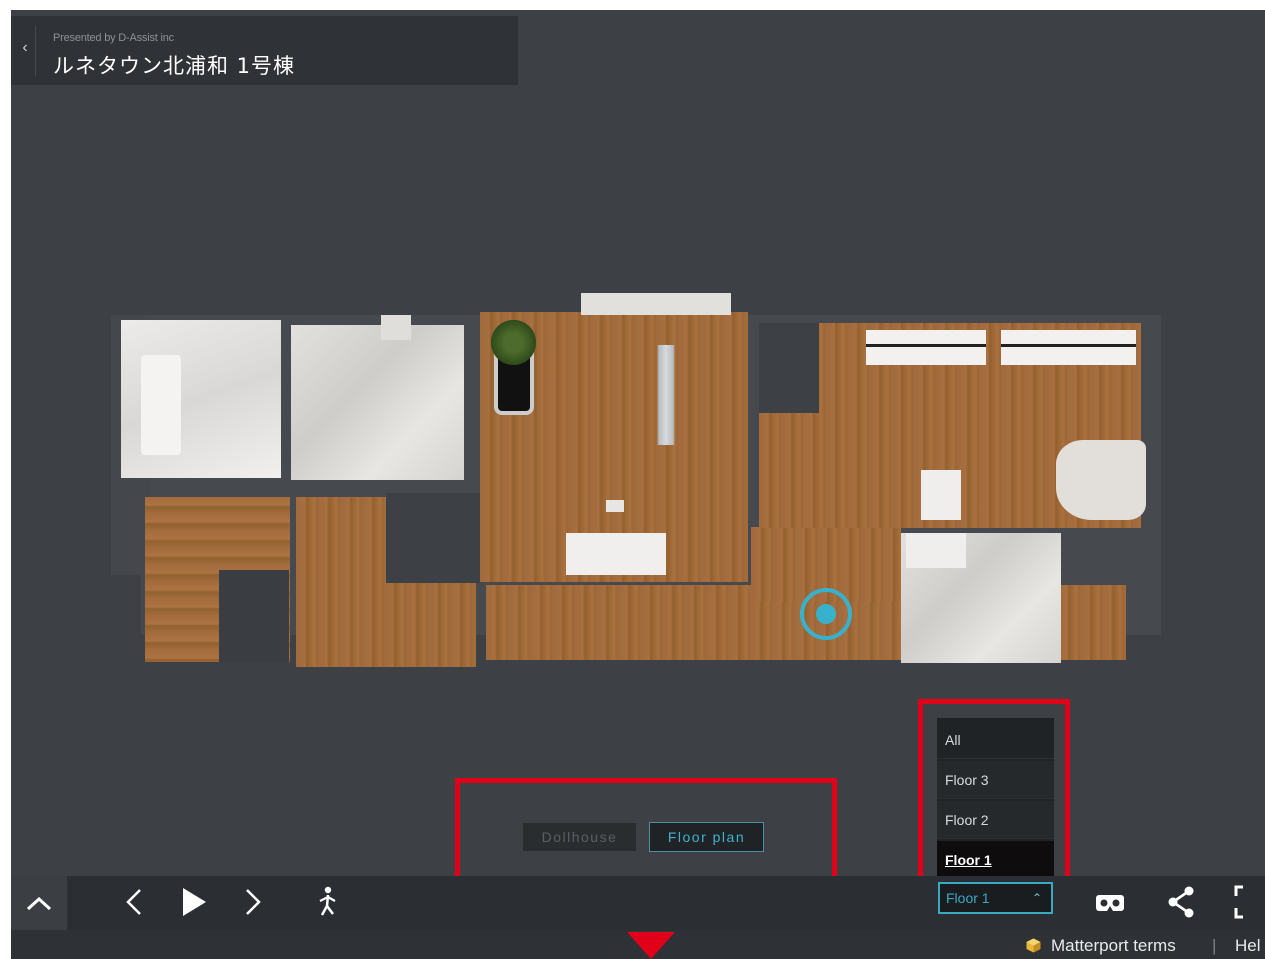 This screenshot has width=1265, height=959. What do you see at coordinates (1037, 898) in the screenshot?
I see `chevron-up-icon: ⌃` at bounding box center [1037, 898].